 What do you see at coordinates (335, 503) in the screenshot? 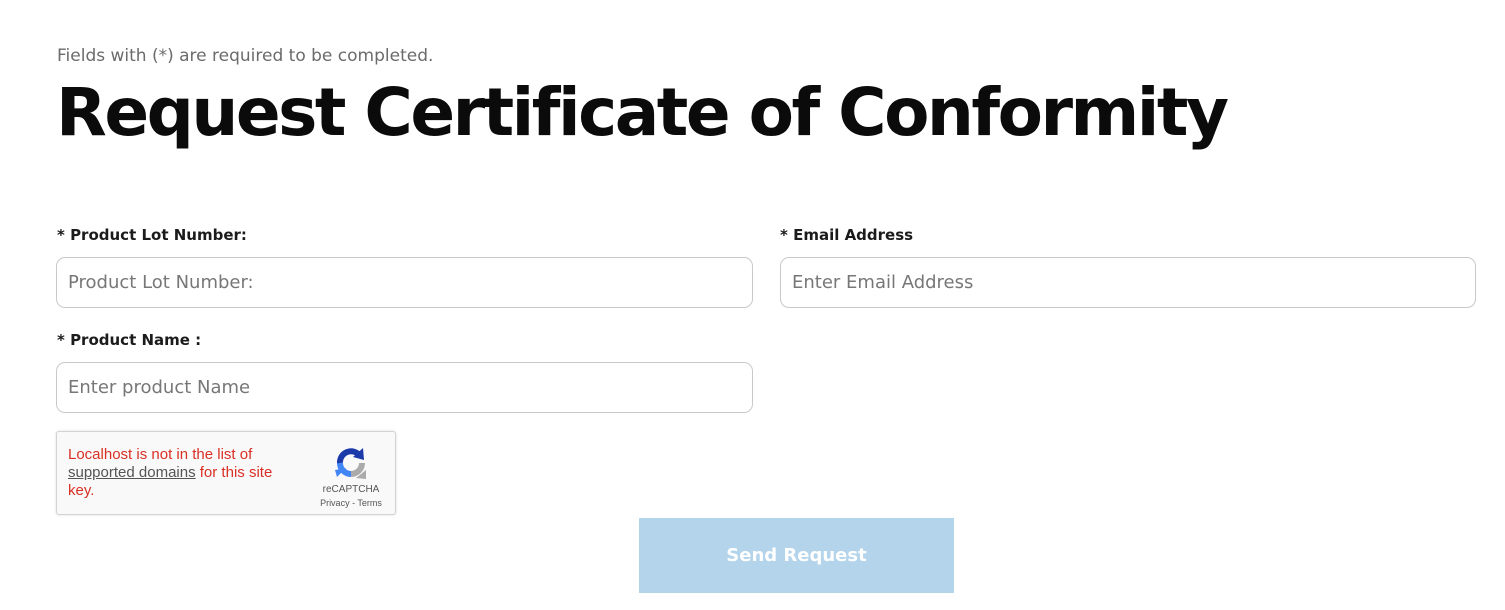
I see `privacy-link: Privacy` at bounding box center [335, 503].